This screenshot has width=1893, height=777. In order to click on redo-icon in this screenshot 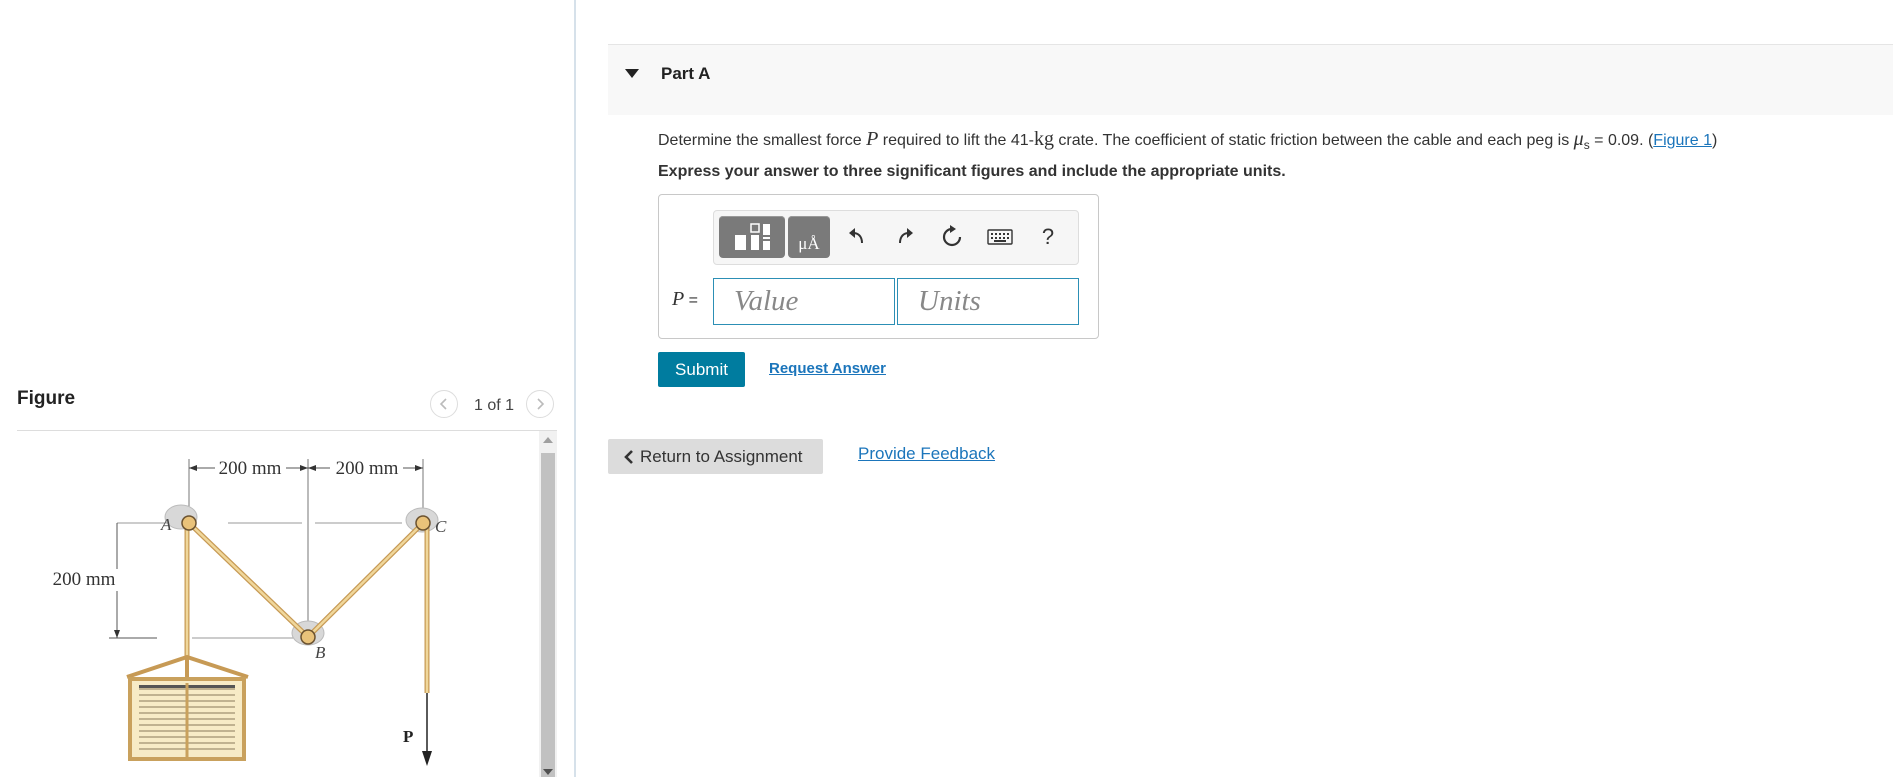, I will do `click(906, 236)`.